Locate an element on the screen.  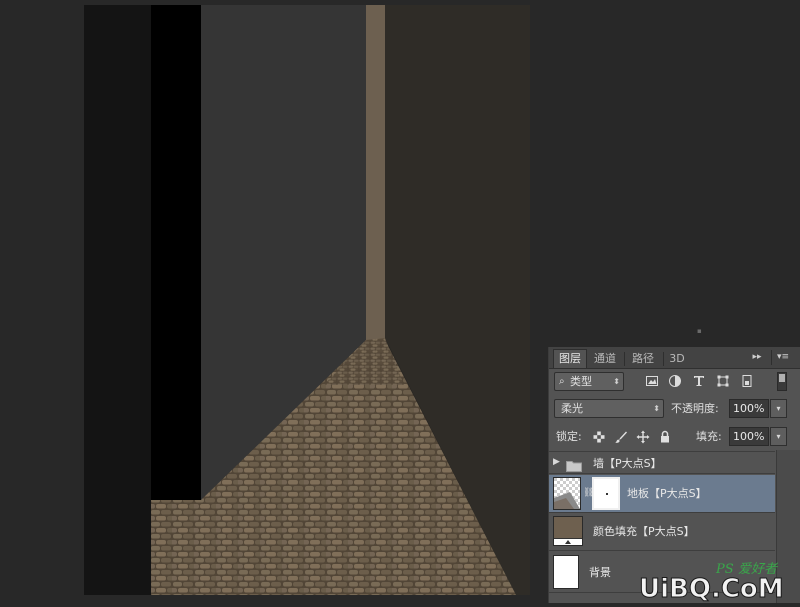
tab-paths: 路径 is located at coordinates (643, 359).